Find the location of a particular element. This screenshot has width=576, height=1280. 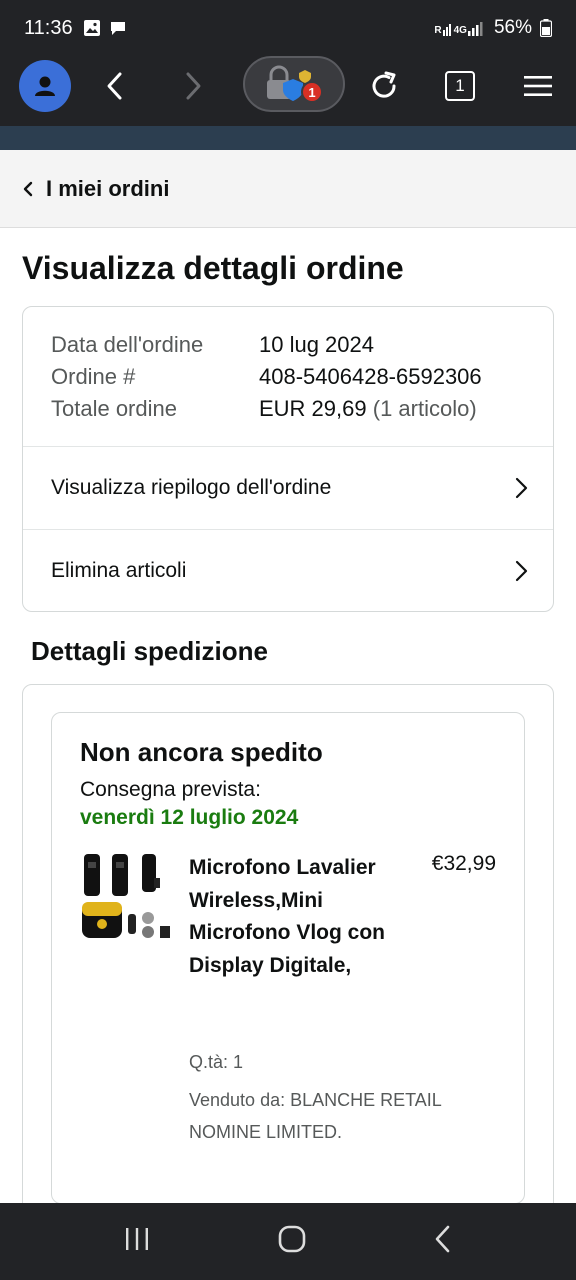

chat-icon is located at coordinates (117, 28).